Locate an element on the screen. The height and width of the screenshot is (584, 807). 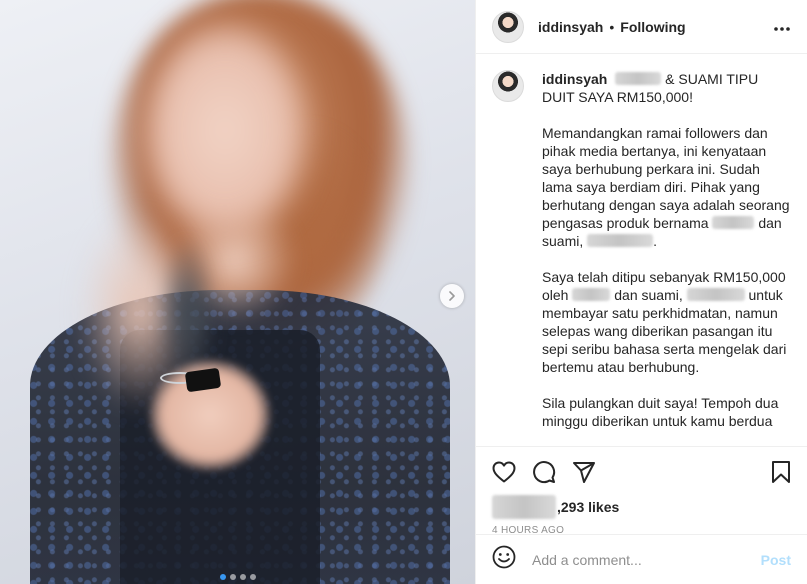
likes-count: ,293 likes is located at coordinates (641, 507).